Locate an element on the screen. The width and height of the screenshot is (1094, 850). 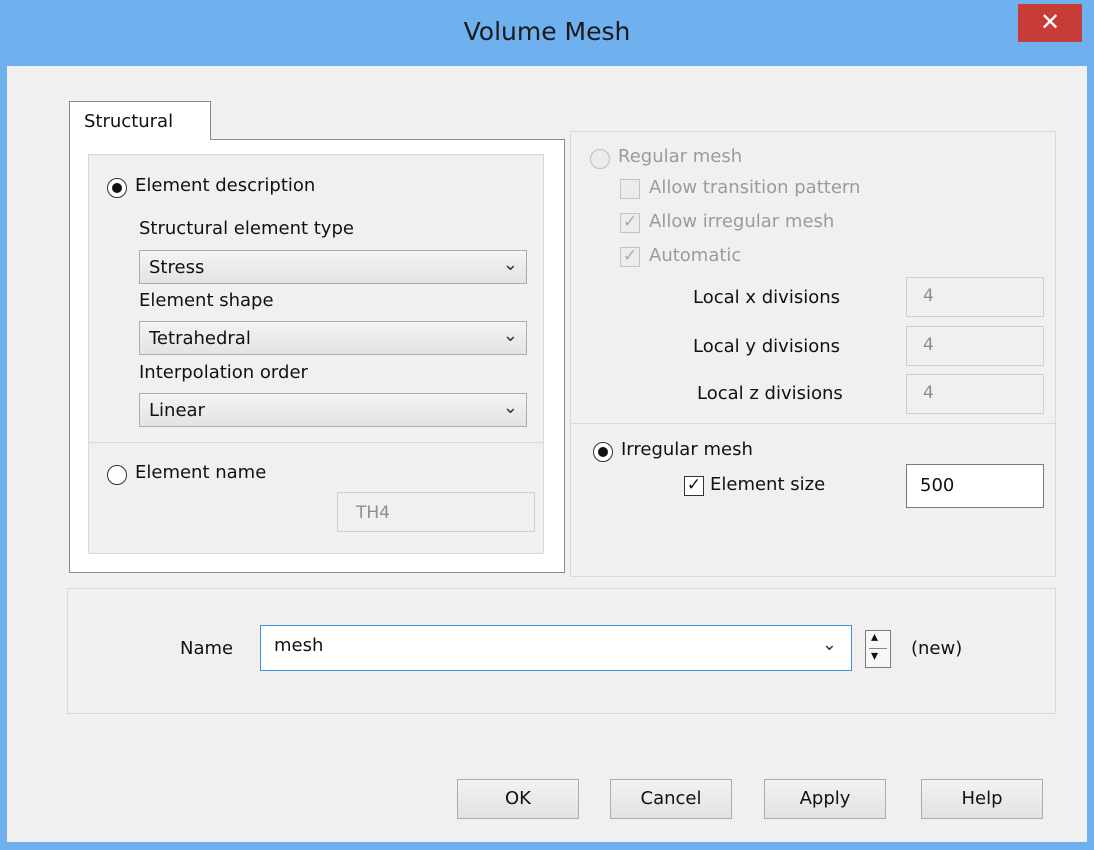
element-name-label: Element name is located at coordinates (201, 472).